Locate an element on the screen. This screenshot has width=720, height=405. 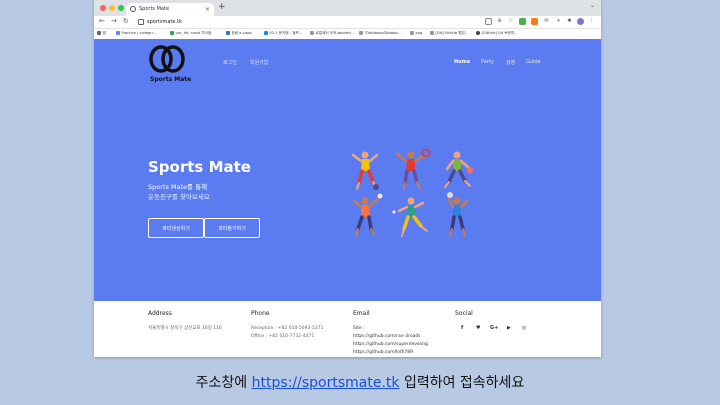
instruction-caption: 주소창에 https://sportsmate.tk 입력하여 접속하세요 is located at coordinates (360, 382).